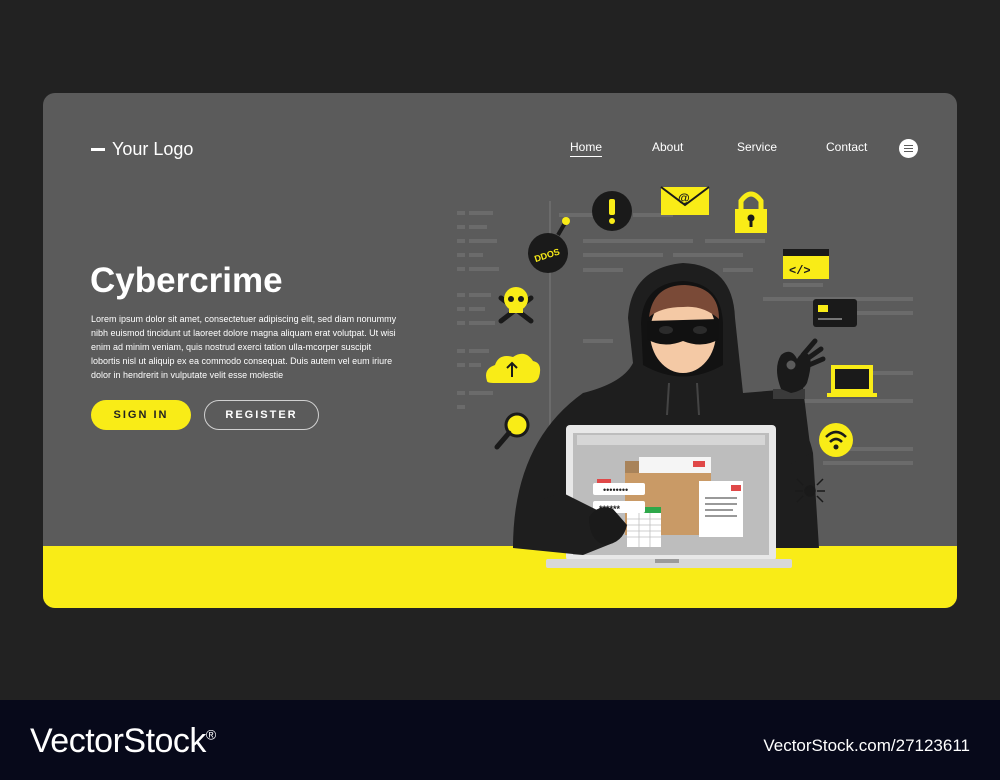 The image size is (1000, 780). I want to click on brand-logo: Your Logo, so click(142, 149).